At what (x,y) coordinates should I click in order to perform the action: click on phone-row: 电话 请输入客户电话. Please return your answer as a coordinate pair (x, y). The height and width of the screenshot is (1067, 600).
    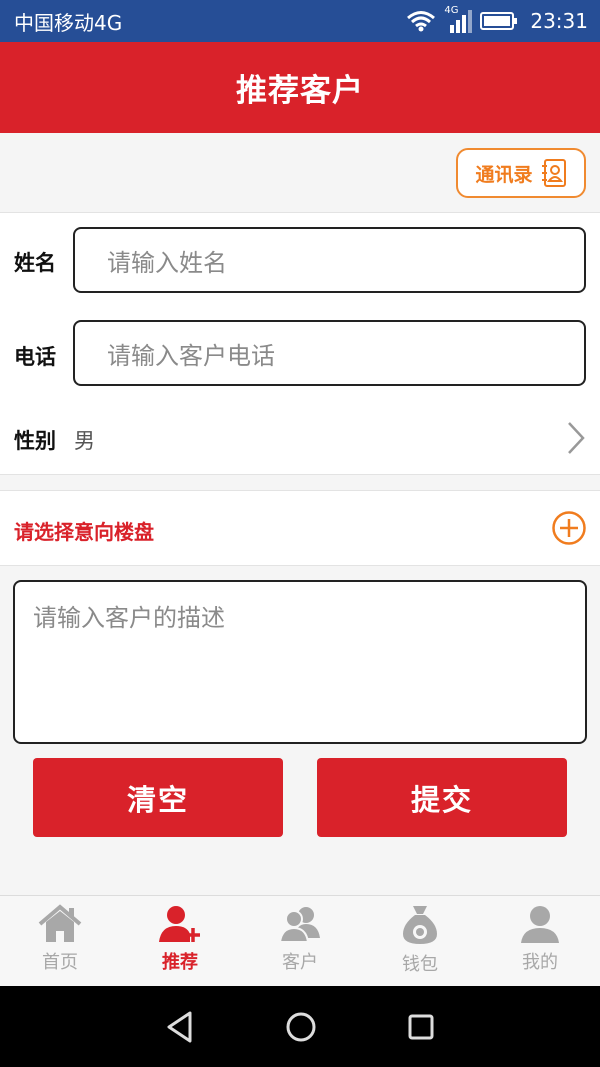
    Looking at the image, I should click on (300, 354).